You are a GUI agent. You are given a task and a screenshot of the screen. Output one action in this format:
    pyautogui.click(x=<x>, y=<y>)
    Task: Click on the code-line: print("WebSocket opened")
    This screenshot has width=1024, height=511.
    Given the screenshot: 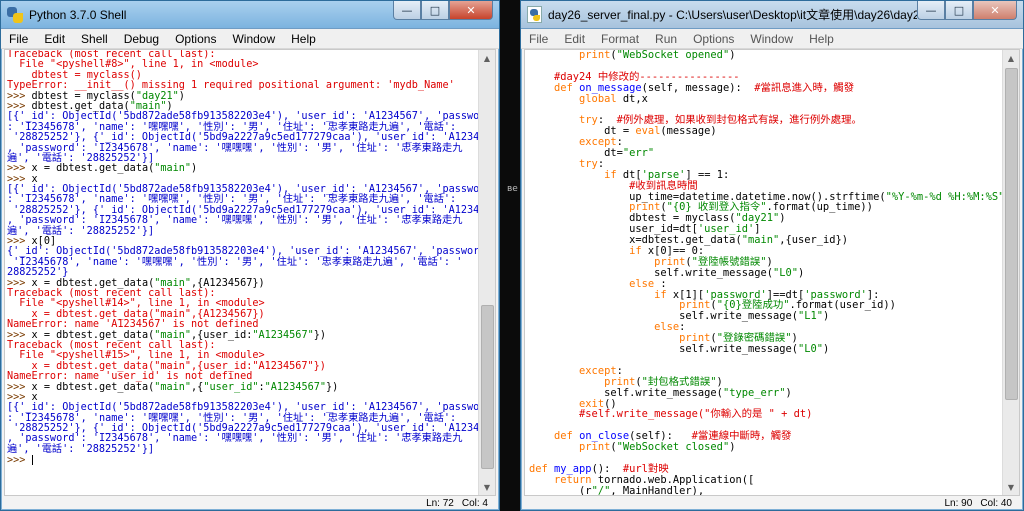 What is the action you would take?
    pyautogui.click(x=765, y=55)
    